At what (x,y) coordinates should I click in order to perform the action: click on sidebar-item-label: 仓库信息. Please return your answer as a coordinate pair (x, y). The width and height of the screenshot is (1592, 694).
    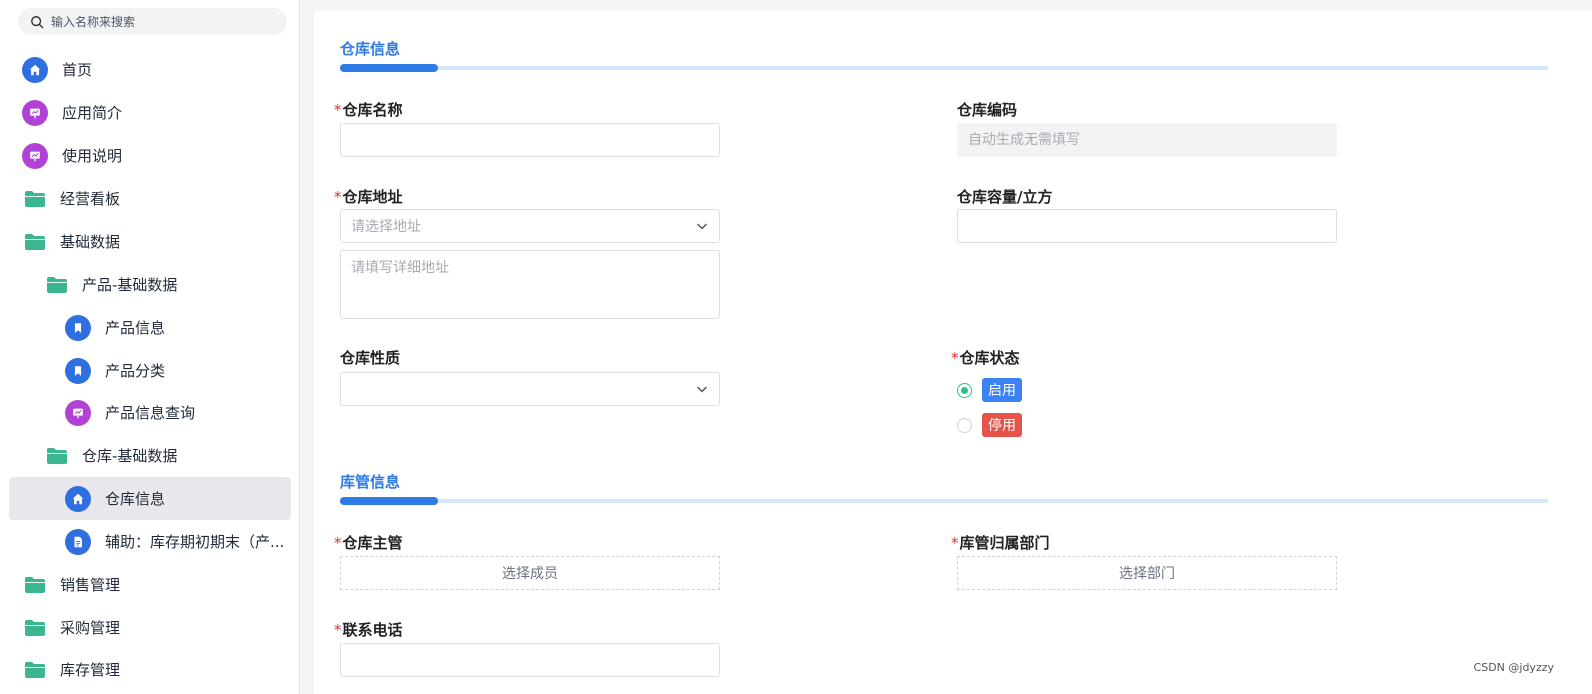
    Looking at the image, I should click on (135, 499).